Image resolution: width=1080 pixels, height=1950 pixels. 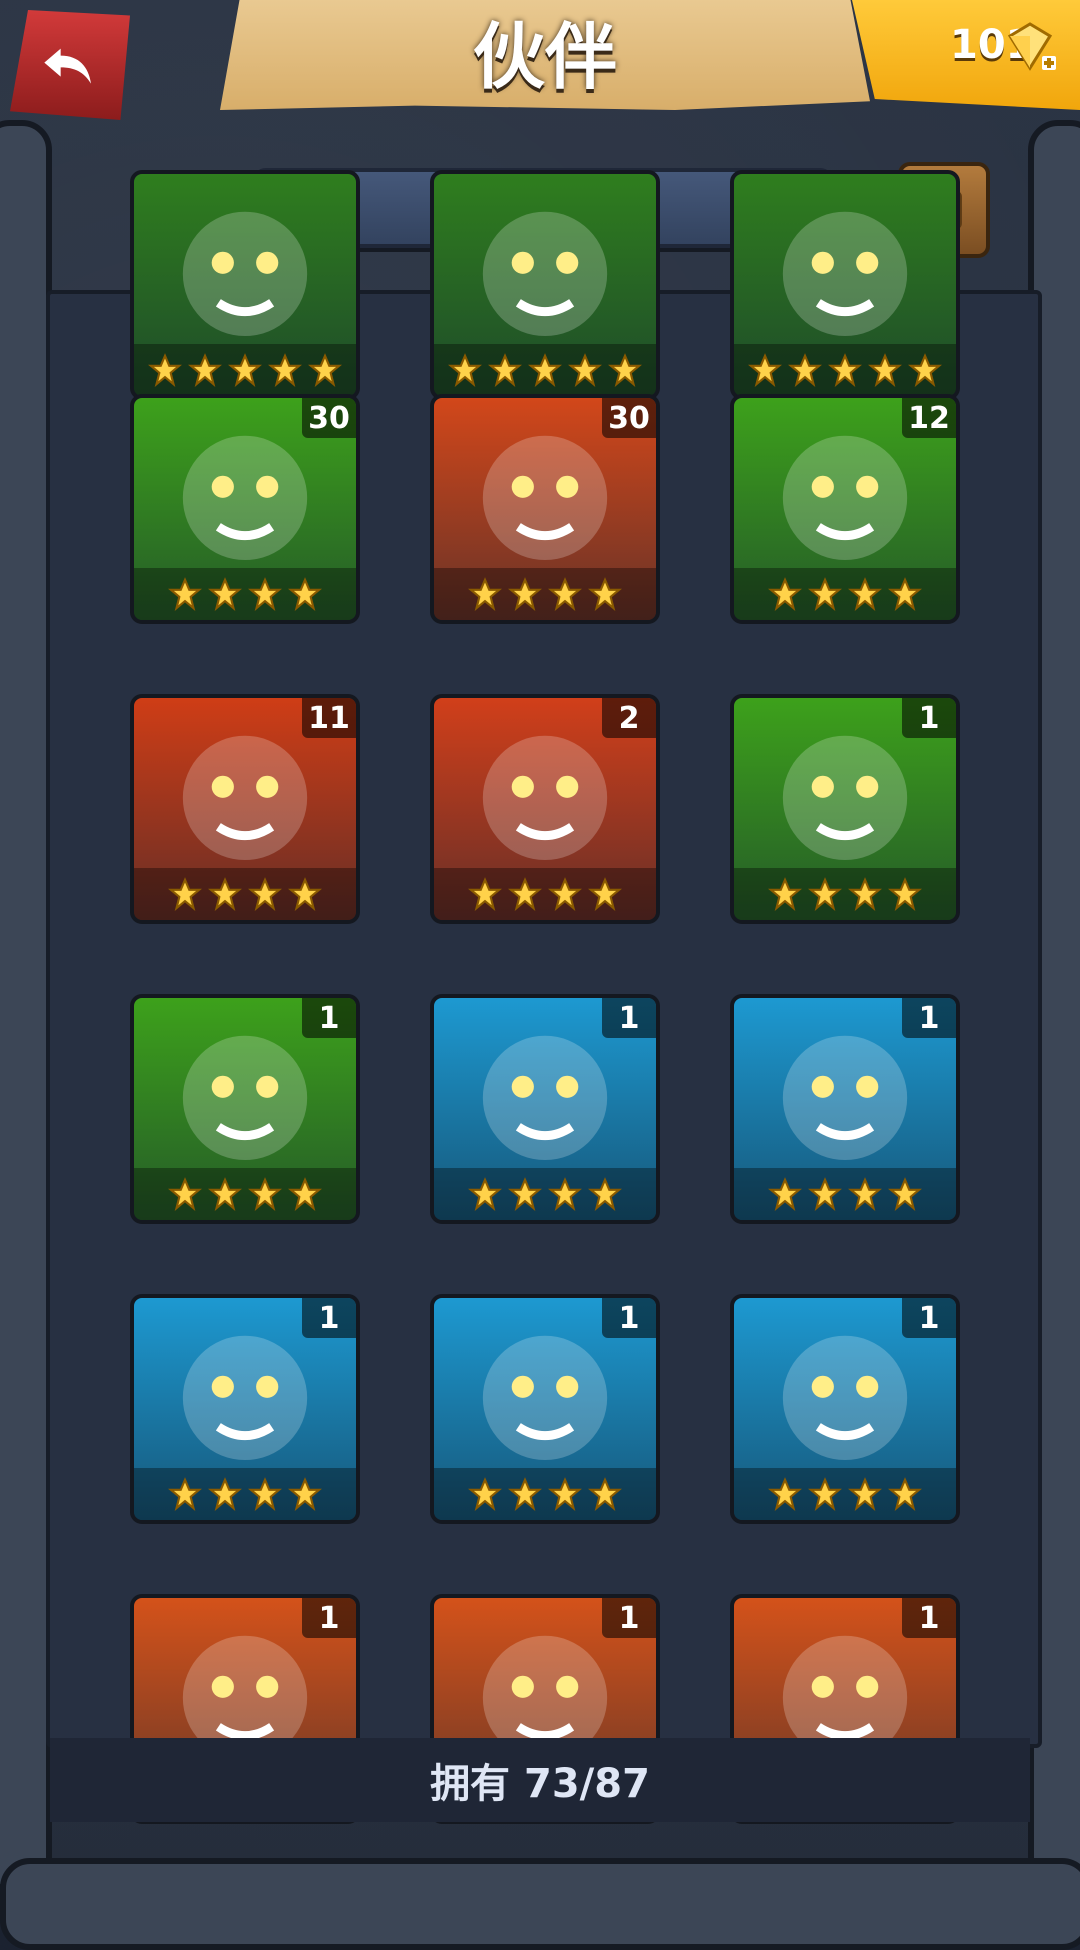 I want to click on page-title: 伙伴, so click(x=544, y=56).